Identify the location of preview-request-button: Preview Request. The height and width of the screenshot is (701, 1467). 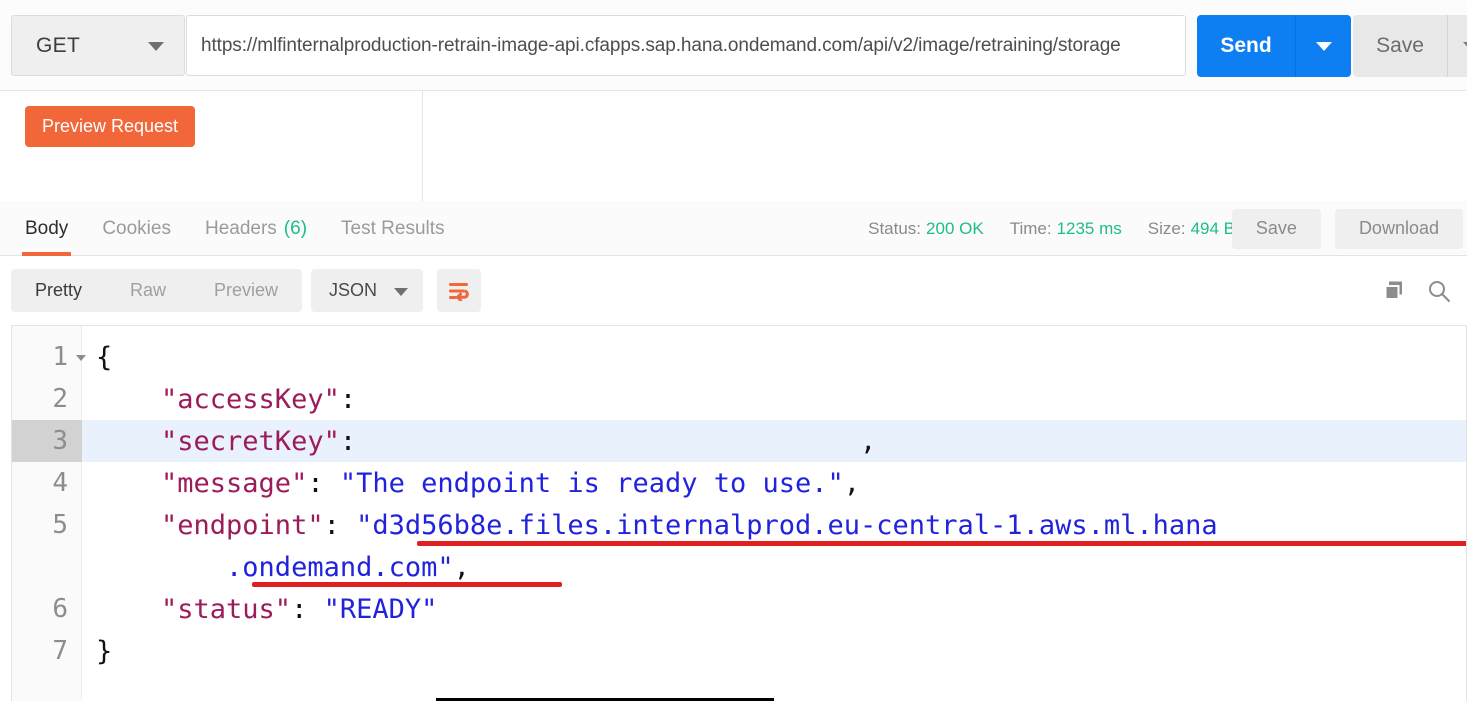
(110, 126).